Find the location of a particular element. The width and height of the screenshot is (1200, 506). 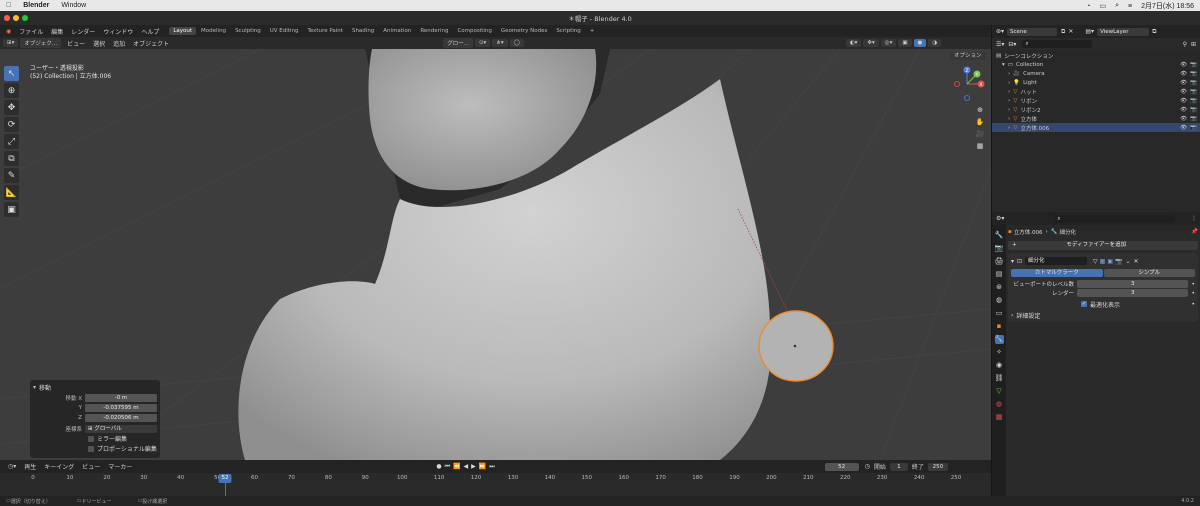

prev-keyframe-icon: ⏪ is located at coordinates (456, 466).